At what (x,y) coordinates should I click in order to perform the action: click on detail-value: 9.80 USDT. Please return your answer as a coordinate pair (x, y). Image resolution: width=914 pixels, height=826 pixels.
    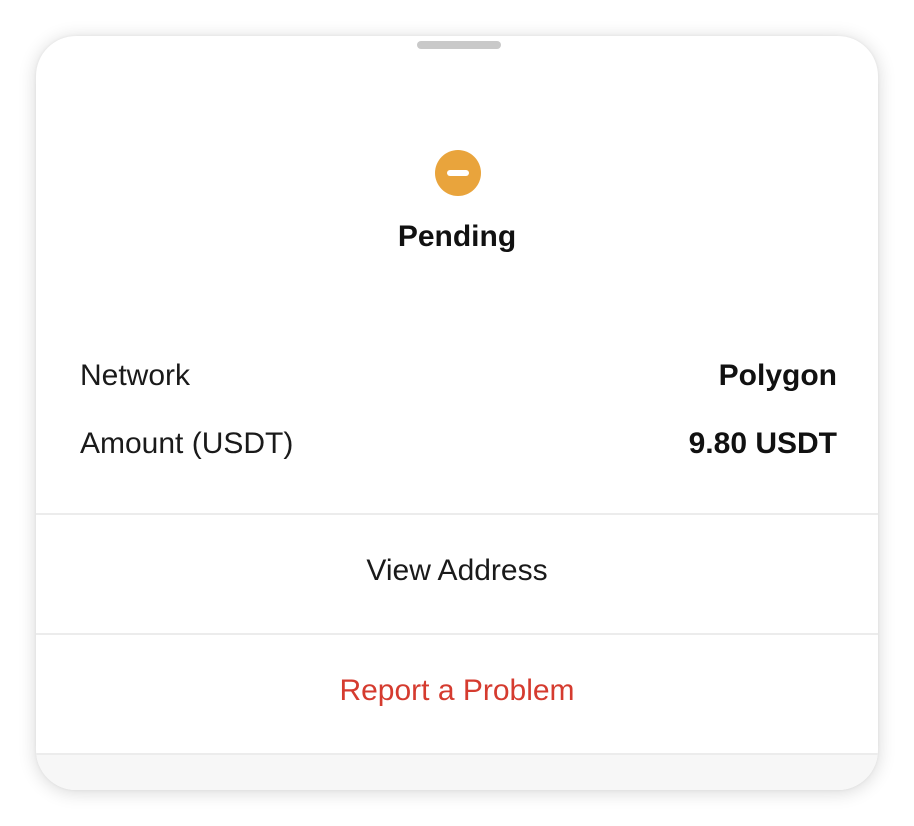
    Looking at the image, I should click on (762, 443).